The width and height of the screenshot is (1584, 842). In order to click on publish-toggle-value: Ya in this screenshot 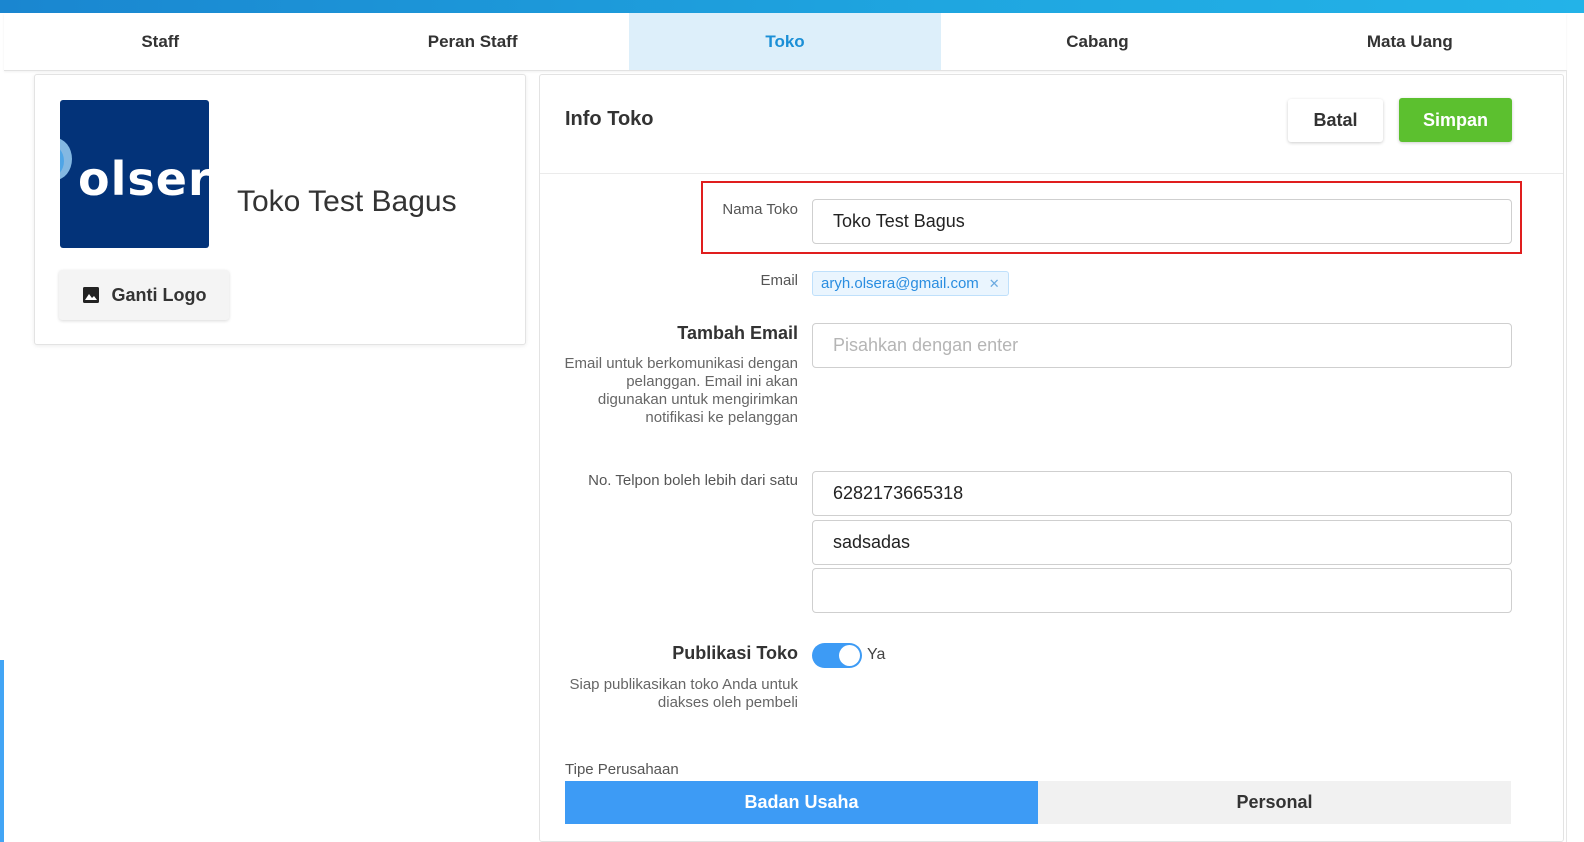, I will do `click(876, 654)`.